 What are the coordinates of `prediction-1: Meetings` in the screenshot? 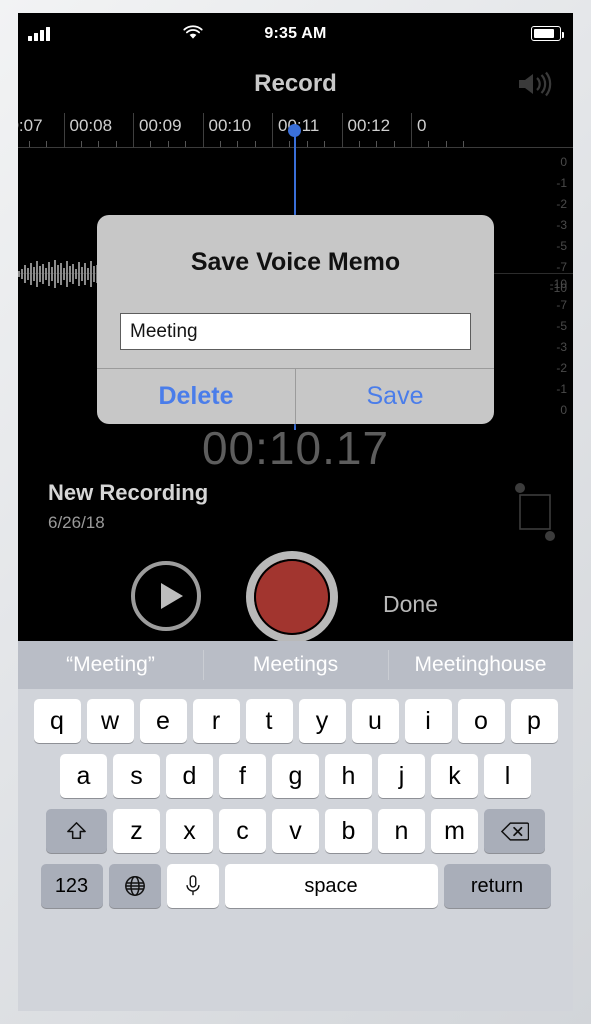 It's located at (295, 665).